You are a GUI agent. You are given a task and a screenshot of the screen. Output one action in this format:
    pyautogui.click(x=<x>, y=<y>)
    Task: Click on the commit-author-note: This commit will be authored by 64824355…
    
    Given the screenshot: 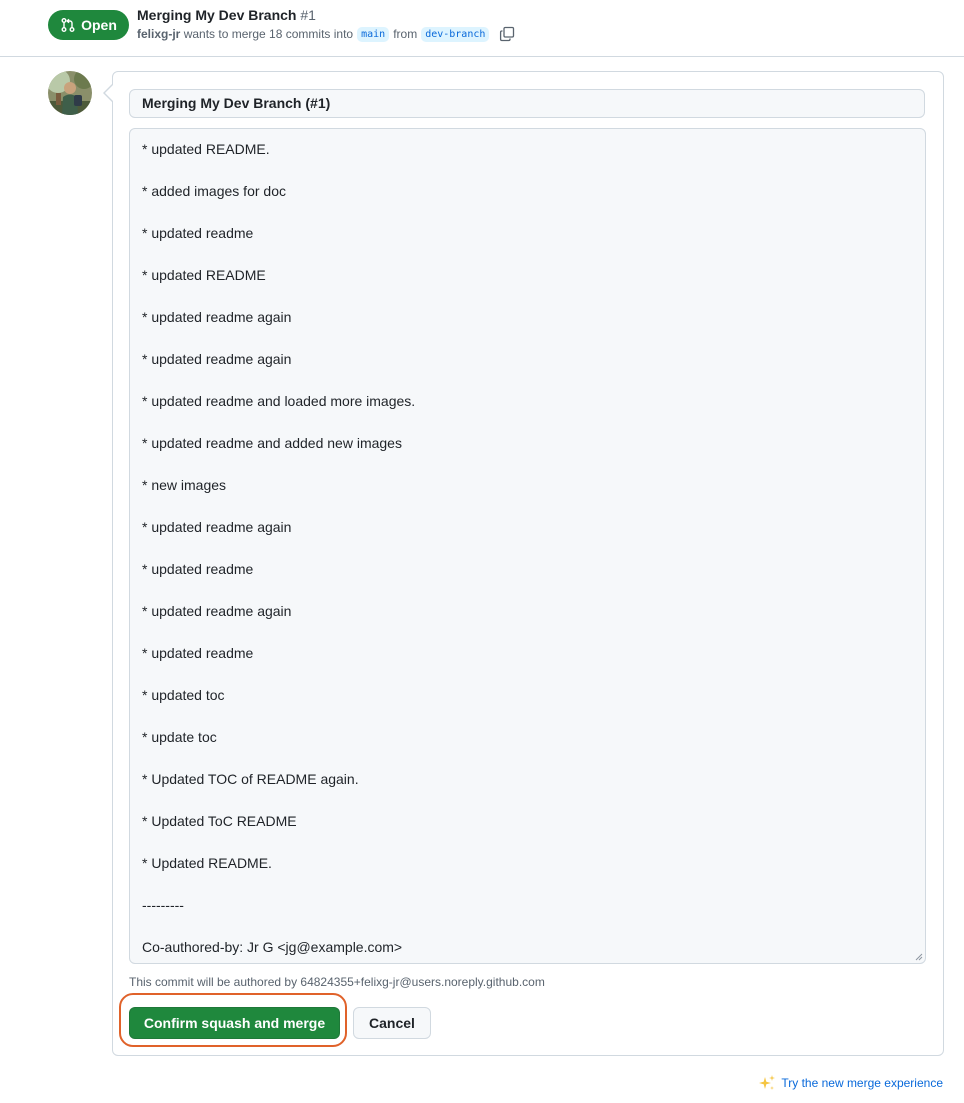 What is the action you would take?
    pyautogui.click(x=337, y=982)
    